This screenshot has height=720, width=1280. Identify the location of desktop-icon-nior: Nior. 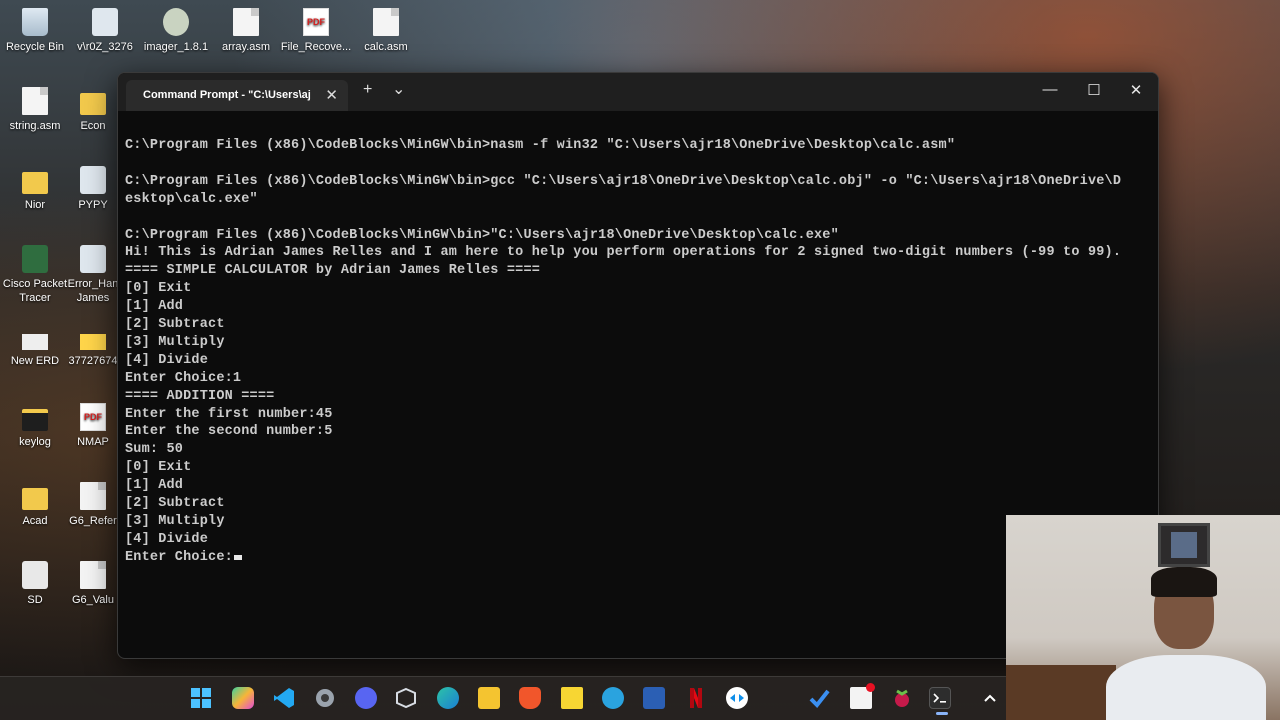
(36, 189).